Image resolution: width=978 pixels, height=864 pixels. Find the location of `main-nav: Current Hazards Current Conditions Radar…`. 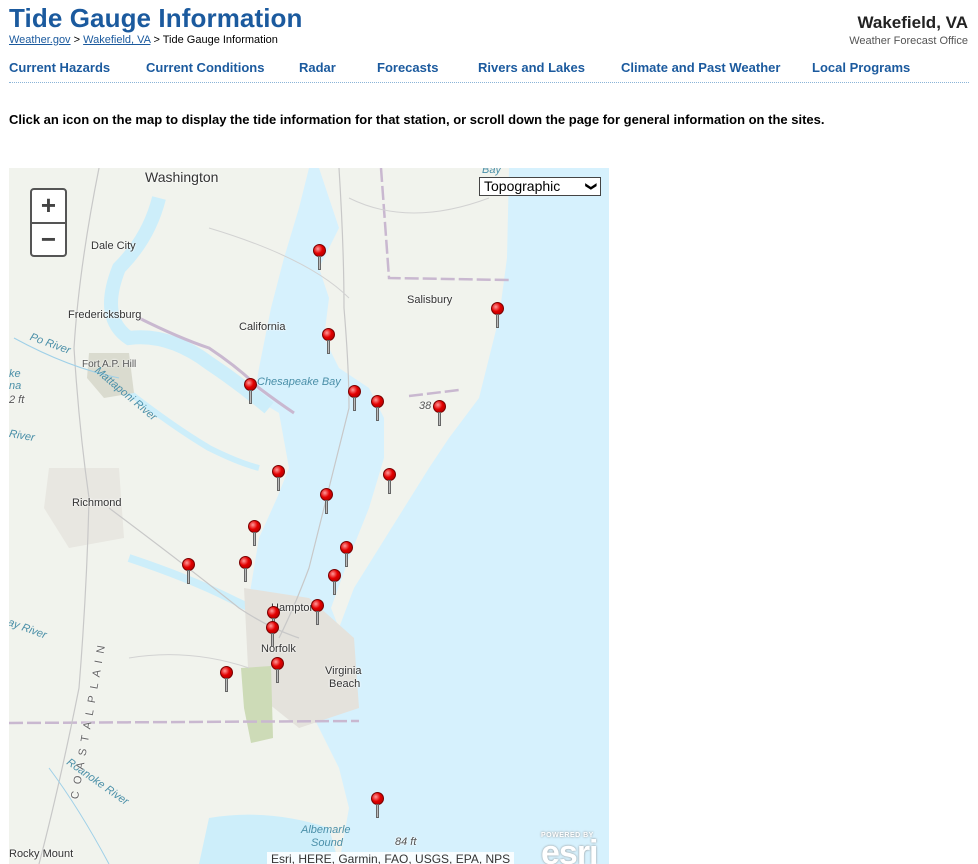

main-nav: Current Hazards Current Conditions Radar… is located at coordinates (489, 71).